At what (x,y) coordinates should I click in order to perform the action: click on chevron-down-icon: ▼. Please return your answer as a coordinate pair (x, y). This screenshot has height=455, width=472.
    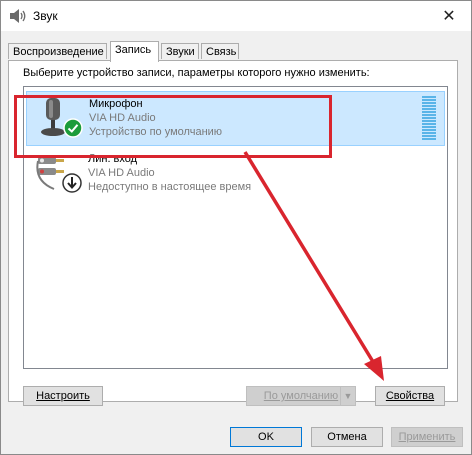
    Looking at the image, I should click on (347, 396).